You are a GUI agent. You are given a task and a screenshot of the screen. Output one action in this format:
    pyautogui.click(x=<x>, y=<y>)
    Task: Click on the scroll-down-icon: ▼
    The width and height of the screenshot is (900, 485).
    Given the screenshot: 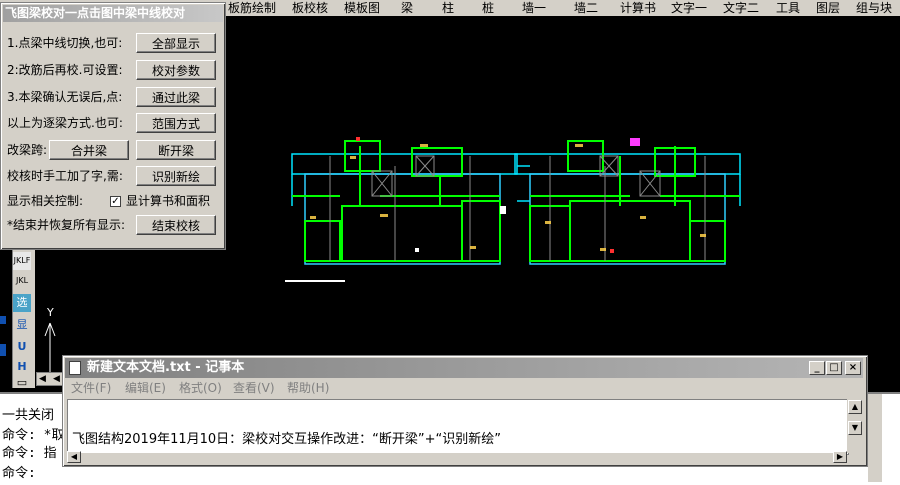 What is the action you would take?
    pyautogui.click(x=855, y=428)
    